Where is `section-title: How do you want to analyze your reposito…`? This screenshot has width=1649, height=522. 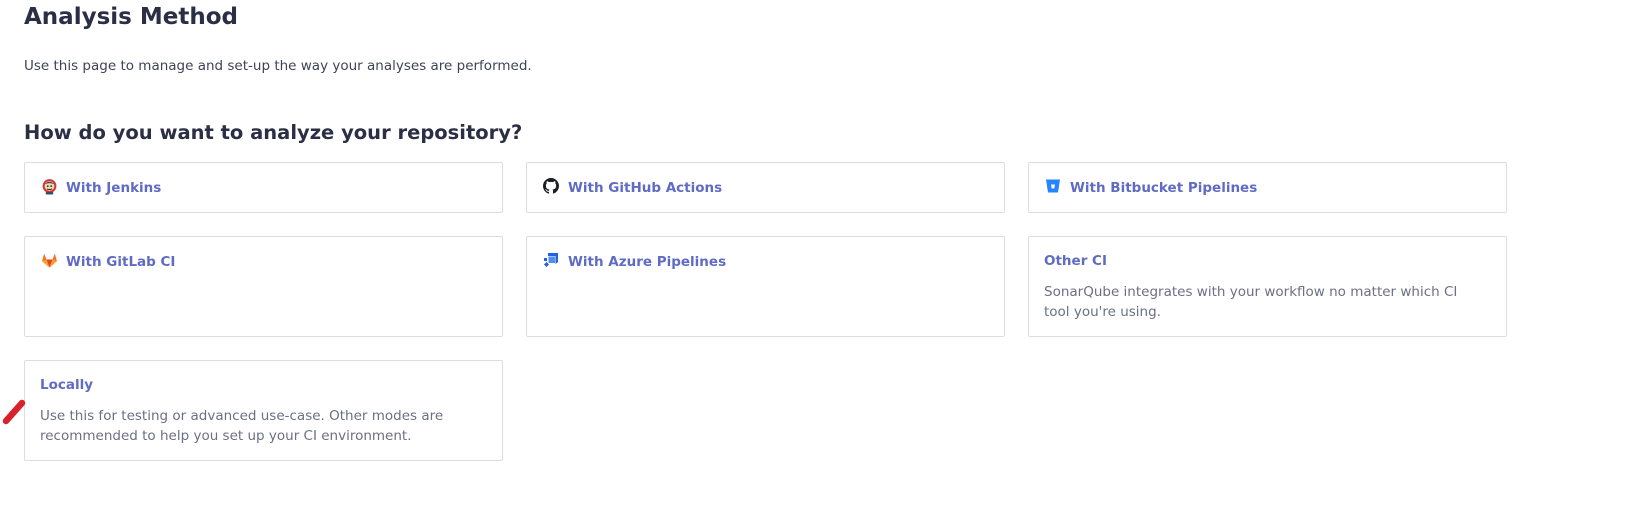
section-title: How do you want to analyze your reposito… is located at coordinates (273, 132).